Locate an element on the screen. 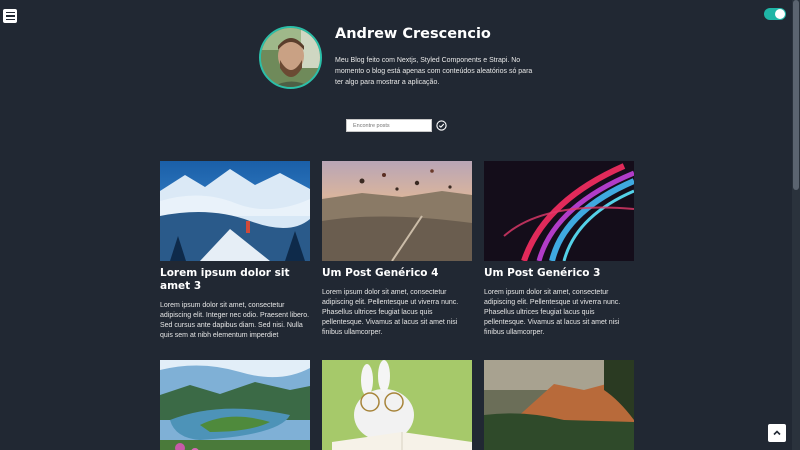 This screenshot has width=800, height=450. author-name: Andrew Crescencio is located at coordinates (413, 34).